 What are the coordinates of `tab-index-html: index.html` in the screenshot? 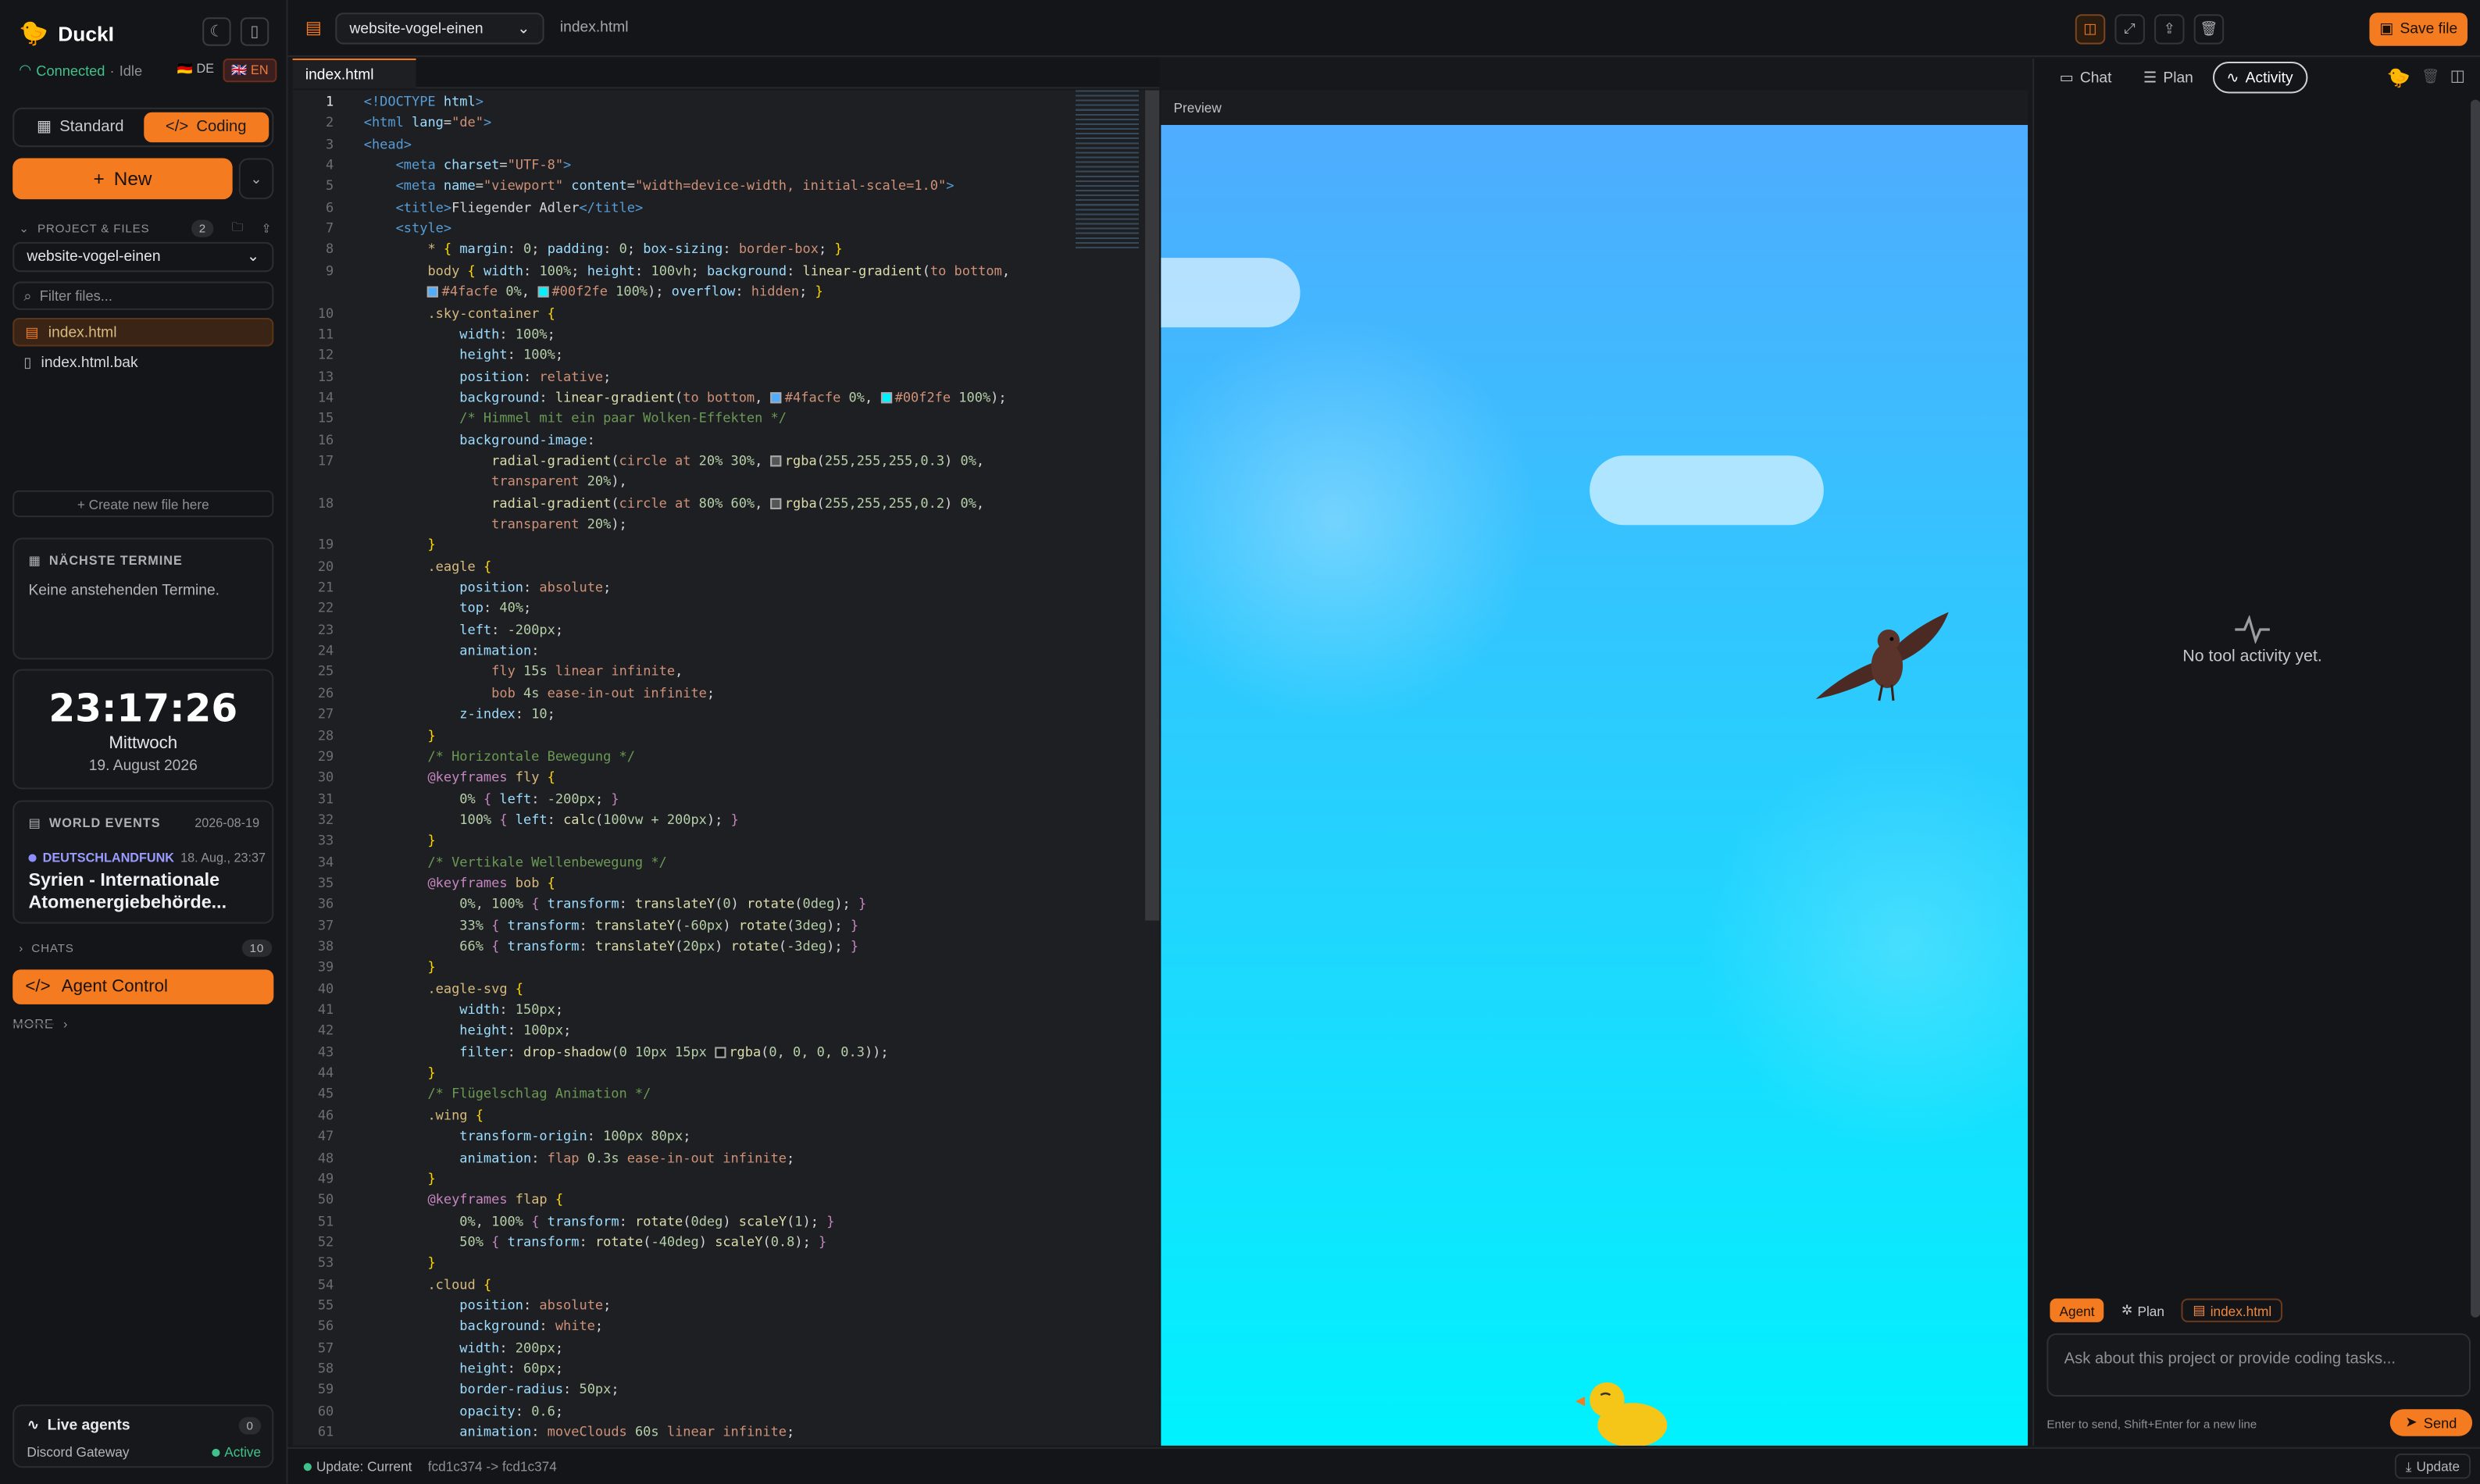 It's located at (354, 73).